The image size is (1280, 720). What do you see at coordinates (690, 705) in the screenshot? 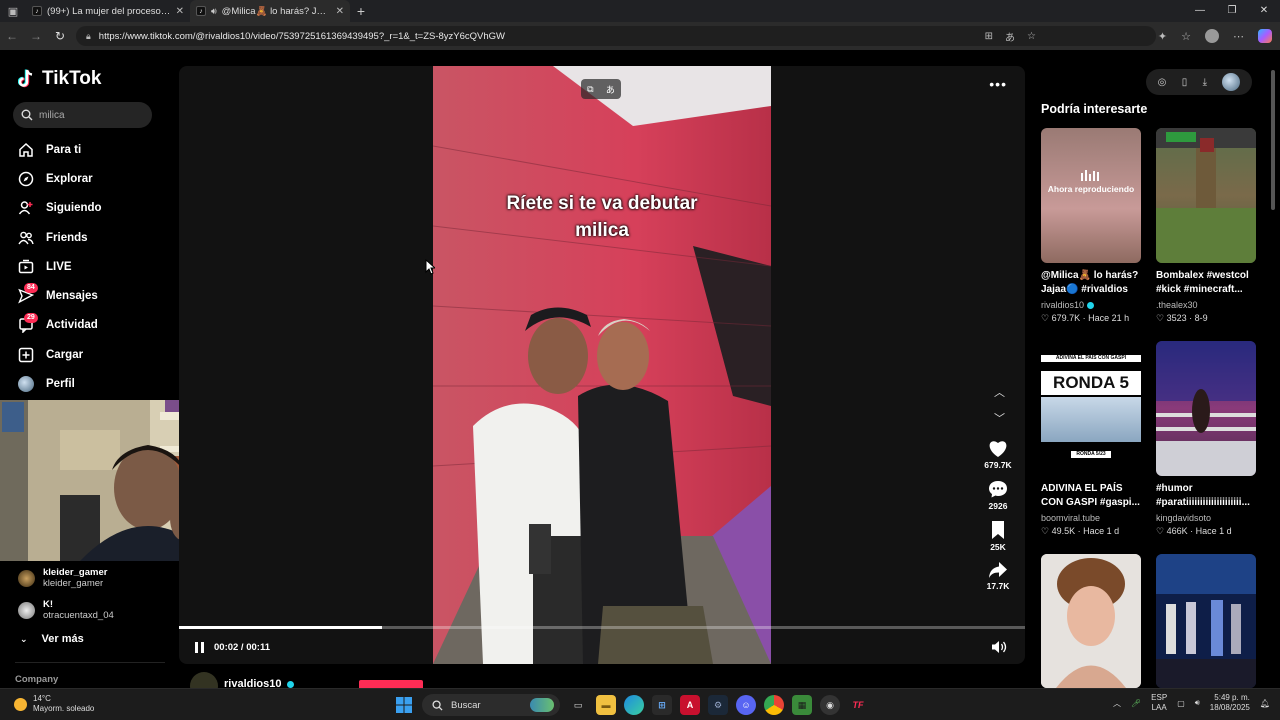
I see `red-app-icon: A` at bounding box center [690, 705].